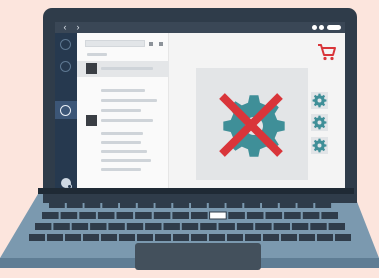 This screenshot has width=379, height=278. What do you see at coordinates (65, 27) in the screenshot?
I see `chevron-left-icon: ‹` at bounding box center [65, 27].